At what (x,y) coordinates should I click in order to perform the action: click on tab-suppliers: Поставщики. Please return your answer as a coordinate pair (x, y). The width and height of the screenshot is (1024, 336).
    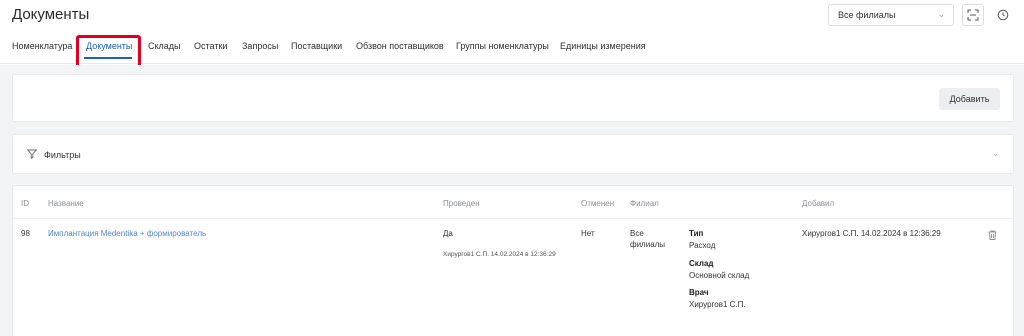
    Looking at the image, I should click on (316, 46).